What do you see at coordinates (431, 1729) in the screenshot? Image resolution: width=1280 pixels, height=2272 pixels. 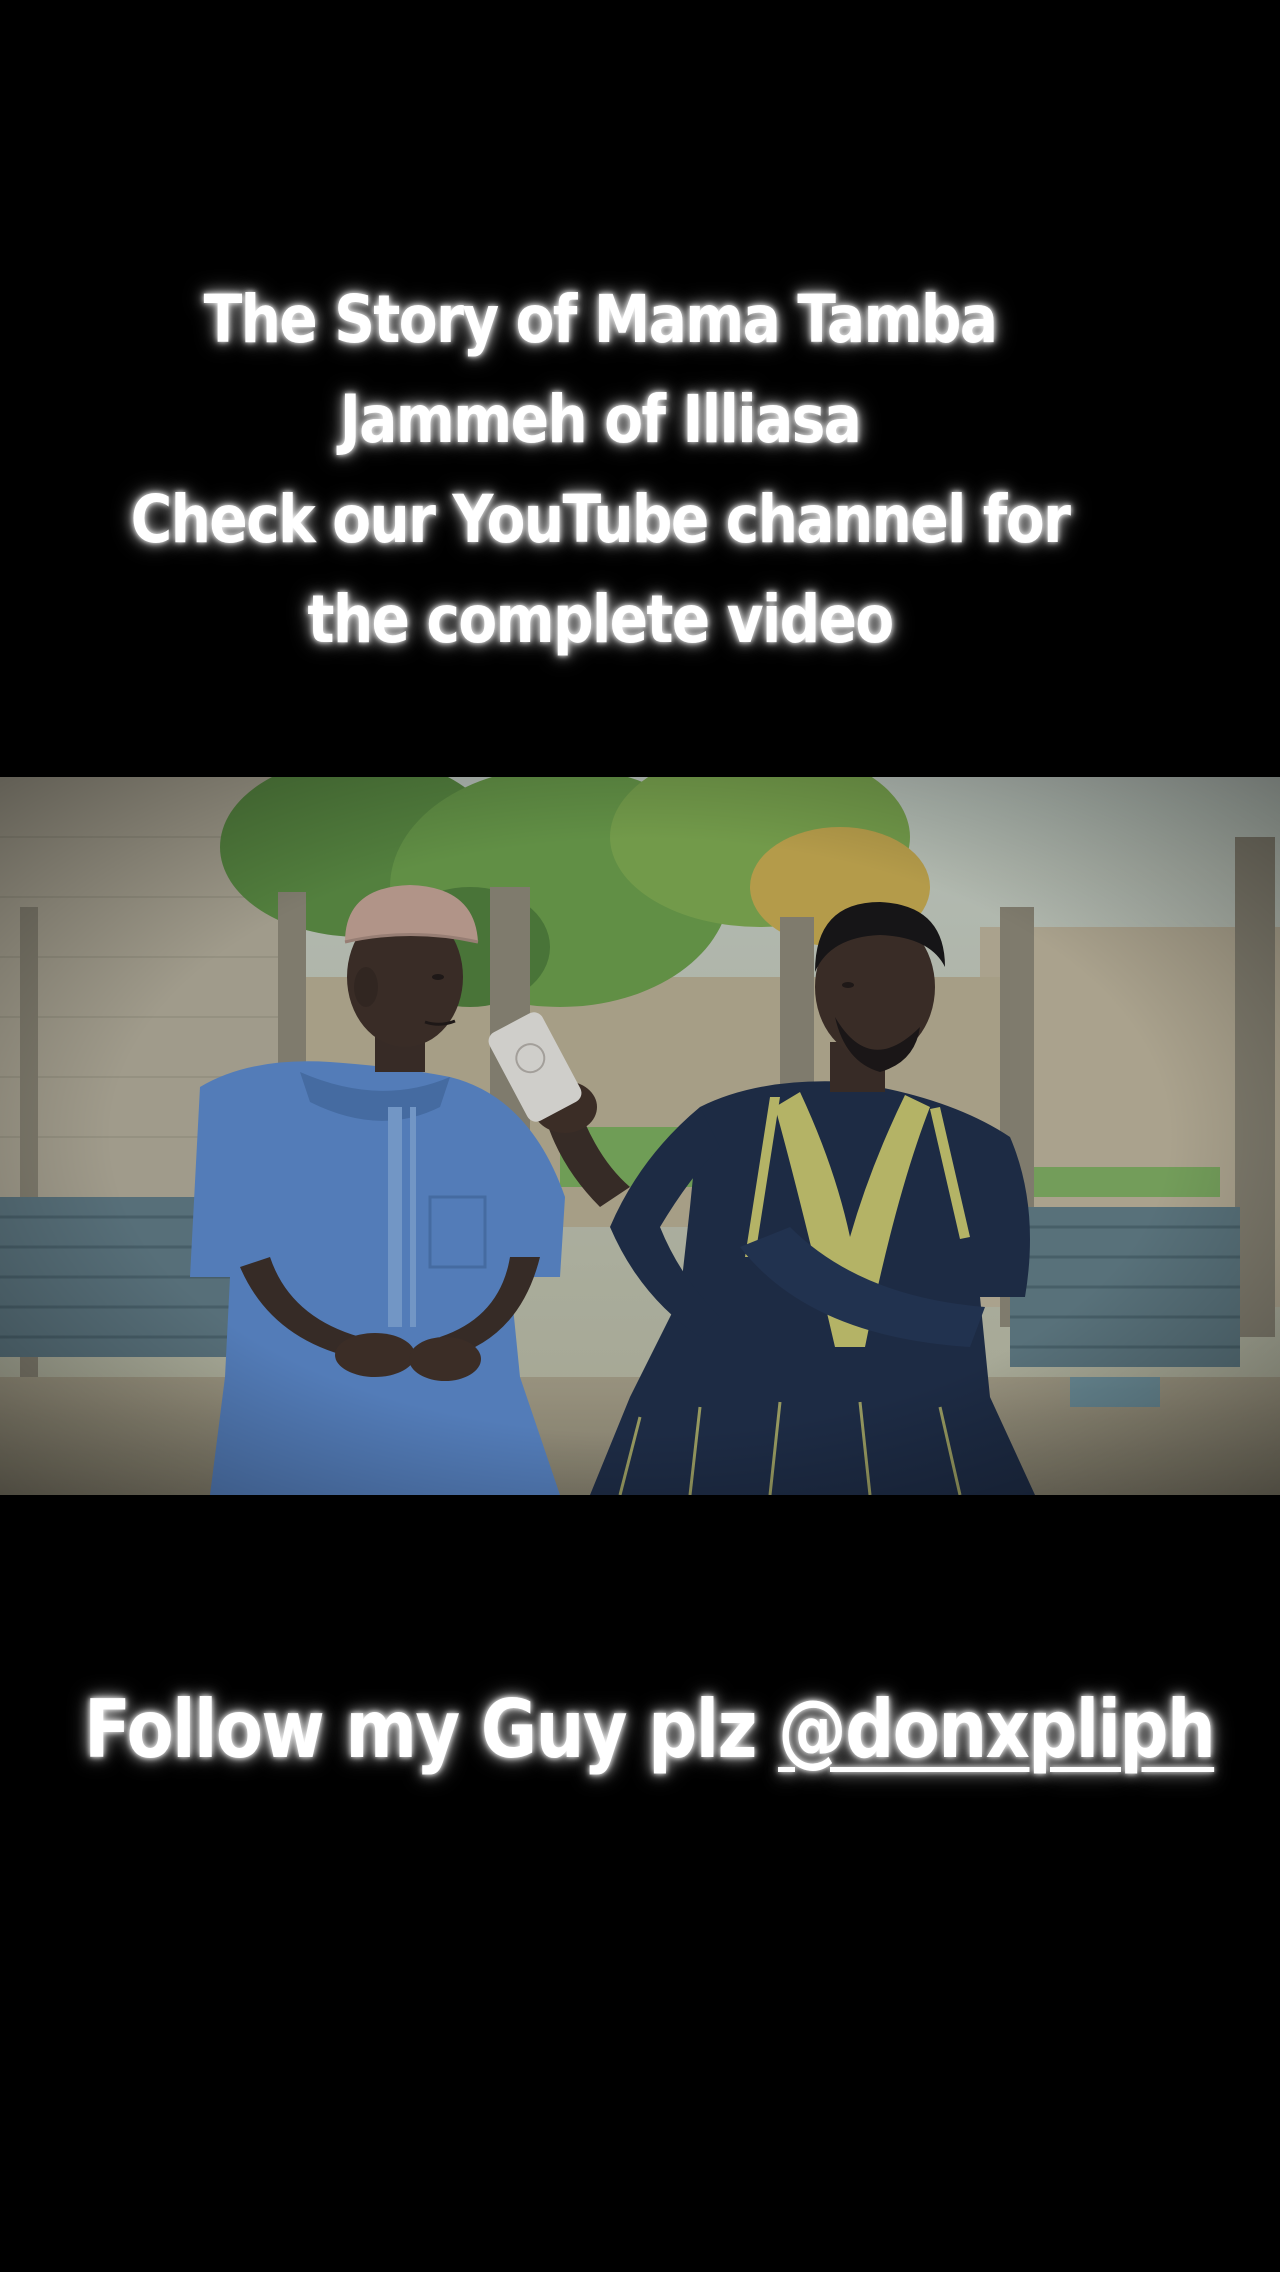 I see `follow-text: Follow my Guy plz` at bounding box center [431, 1729].